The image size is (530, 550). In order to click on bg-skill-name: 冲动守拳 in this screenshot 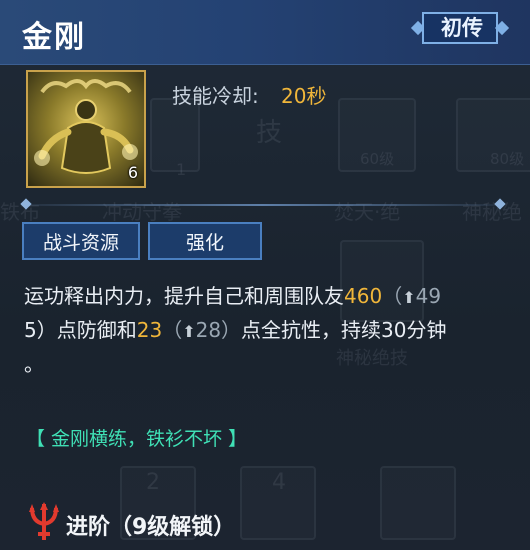, I will do `click(142, 212)`.